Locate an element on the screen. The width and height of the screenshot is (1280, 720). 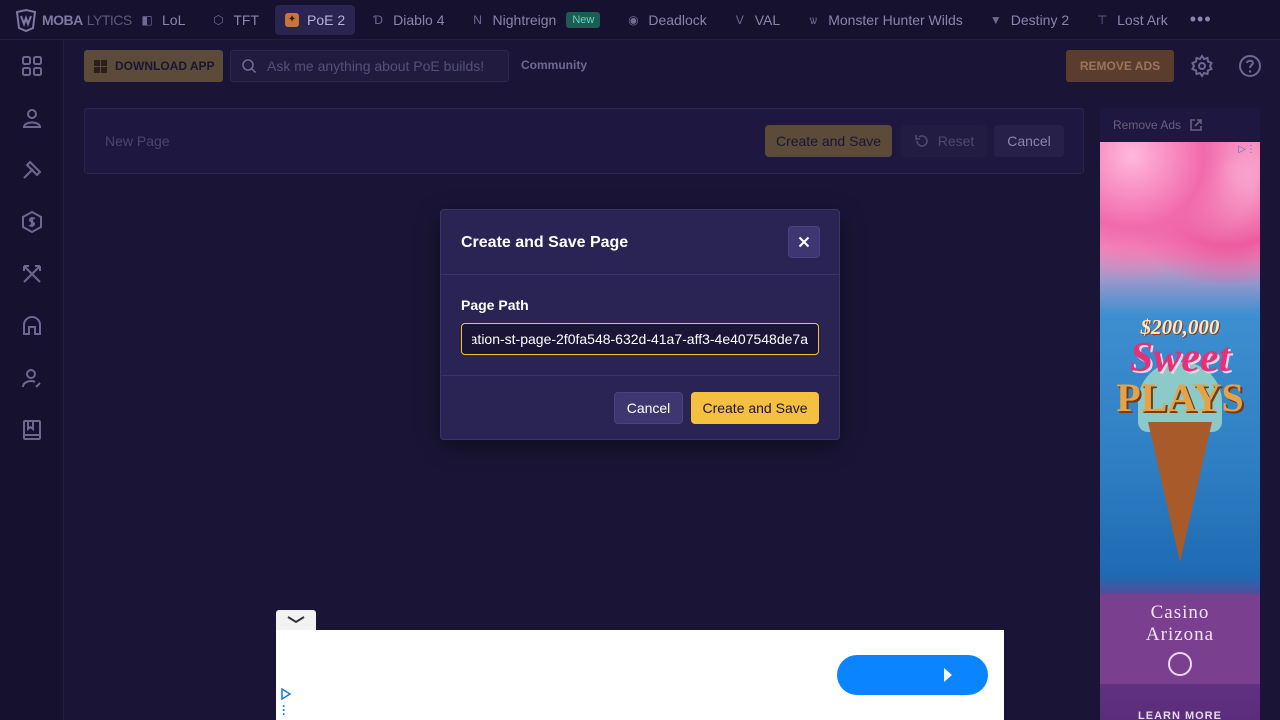
editor-reset-button: Reset is located at coordinates (944, 141).